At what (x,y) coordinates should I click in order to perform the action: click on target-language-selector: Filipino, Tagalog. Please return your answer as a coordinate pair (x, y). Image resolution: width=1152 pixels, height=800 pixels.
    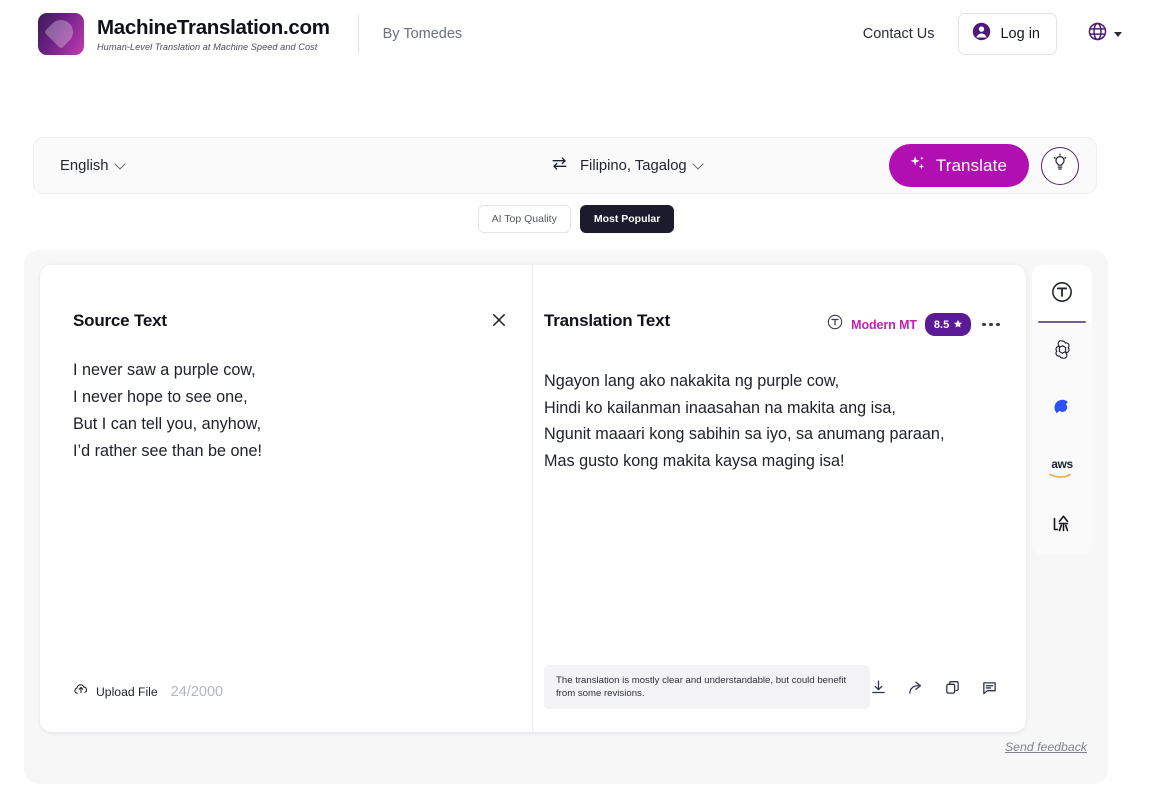
    Looking at the image, I should click on (642, 165).